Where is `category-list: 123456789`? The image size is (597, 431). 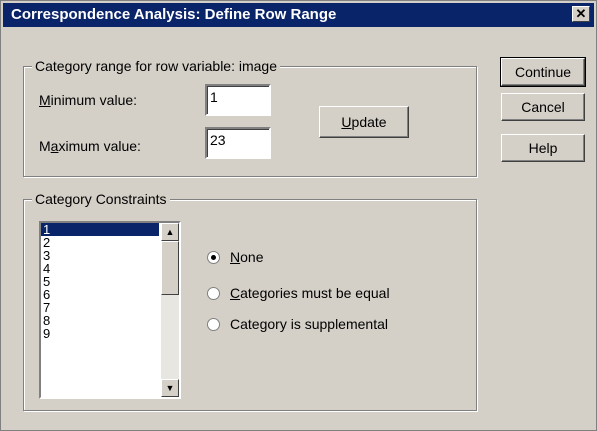
category-list: 123456789 is located at coordinates (110, 281).